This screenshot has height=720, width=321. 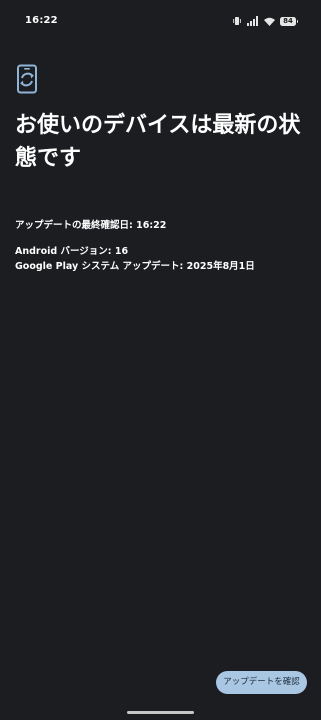 What do you see at coordinates (41, 20) in the screenshot?
I see `status-time: 16:22` at bounding box center [41, 20].